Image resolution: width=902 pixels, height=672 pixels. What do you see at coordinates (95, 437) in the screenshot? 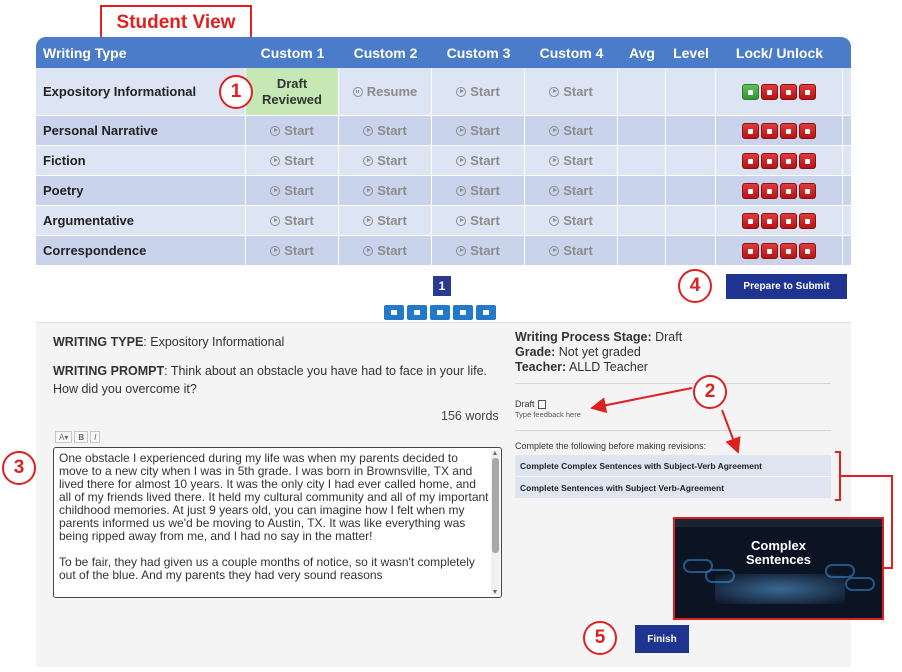
I see `italic-button: I` at bounding box center [95, 437].